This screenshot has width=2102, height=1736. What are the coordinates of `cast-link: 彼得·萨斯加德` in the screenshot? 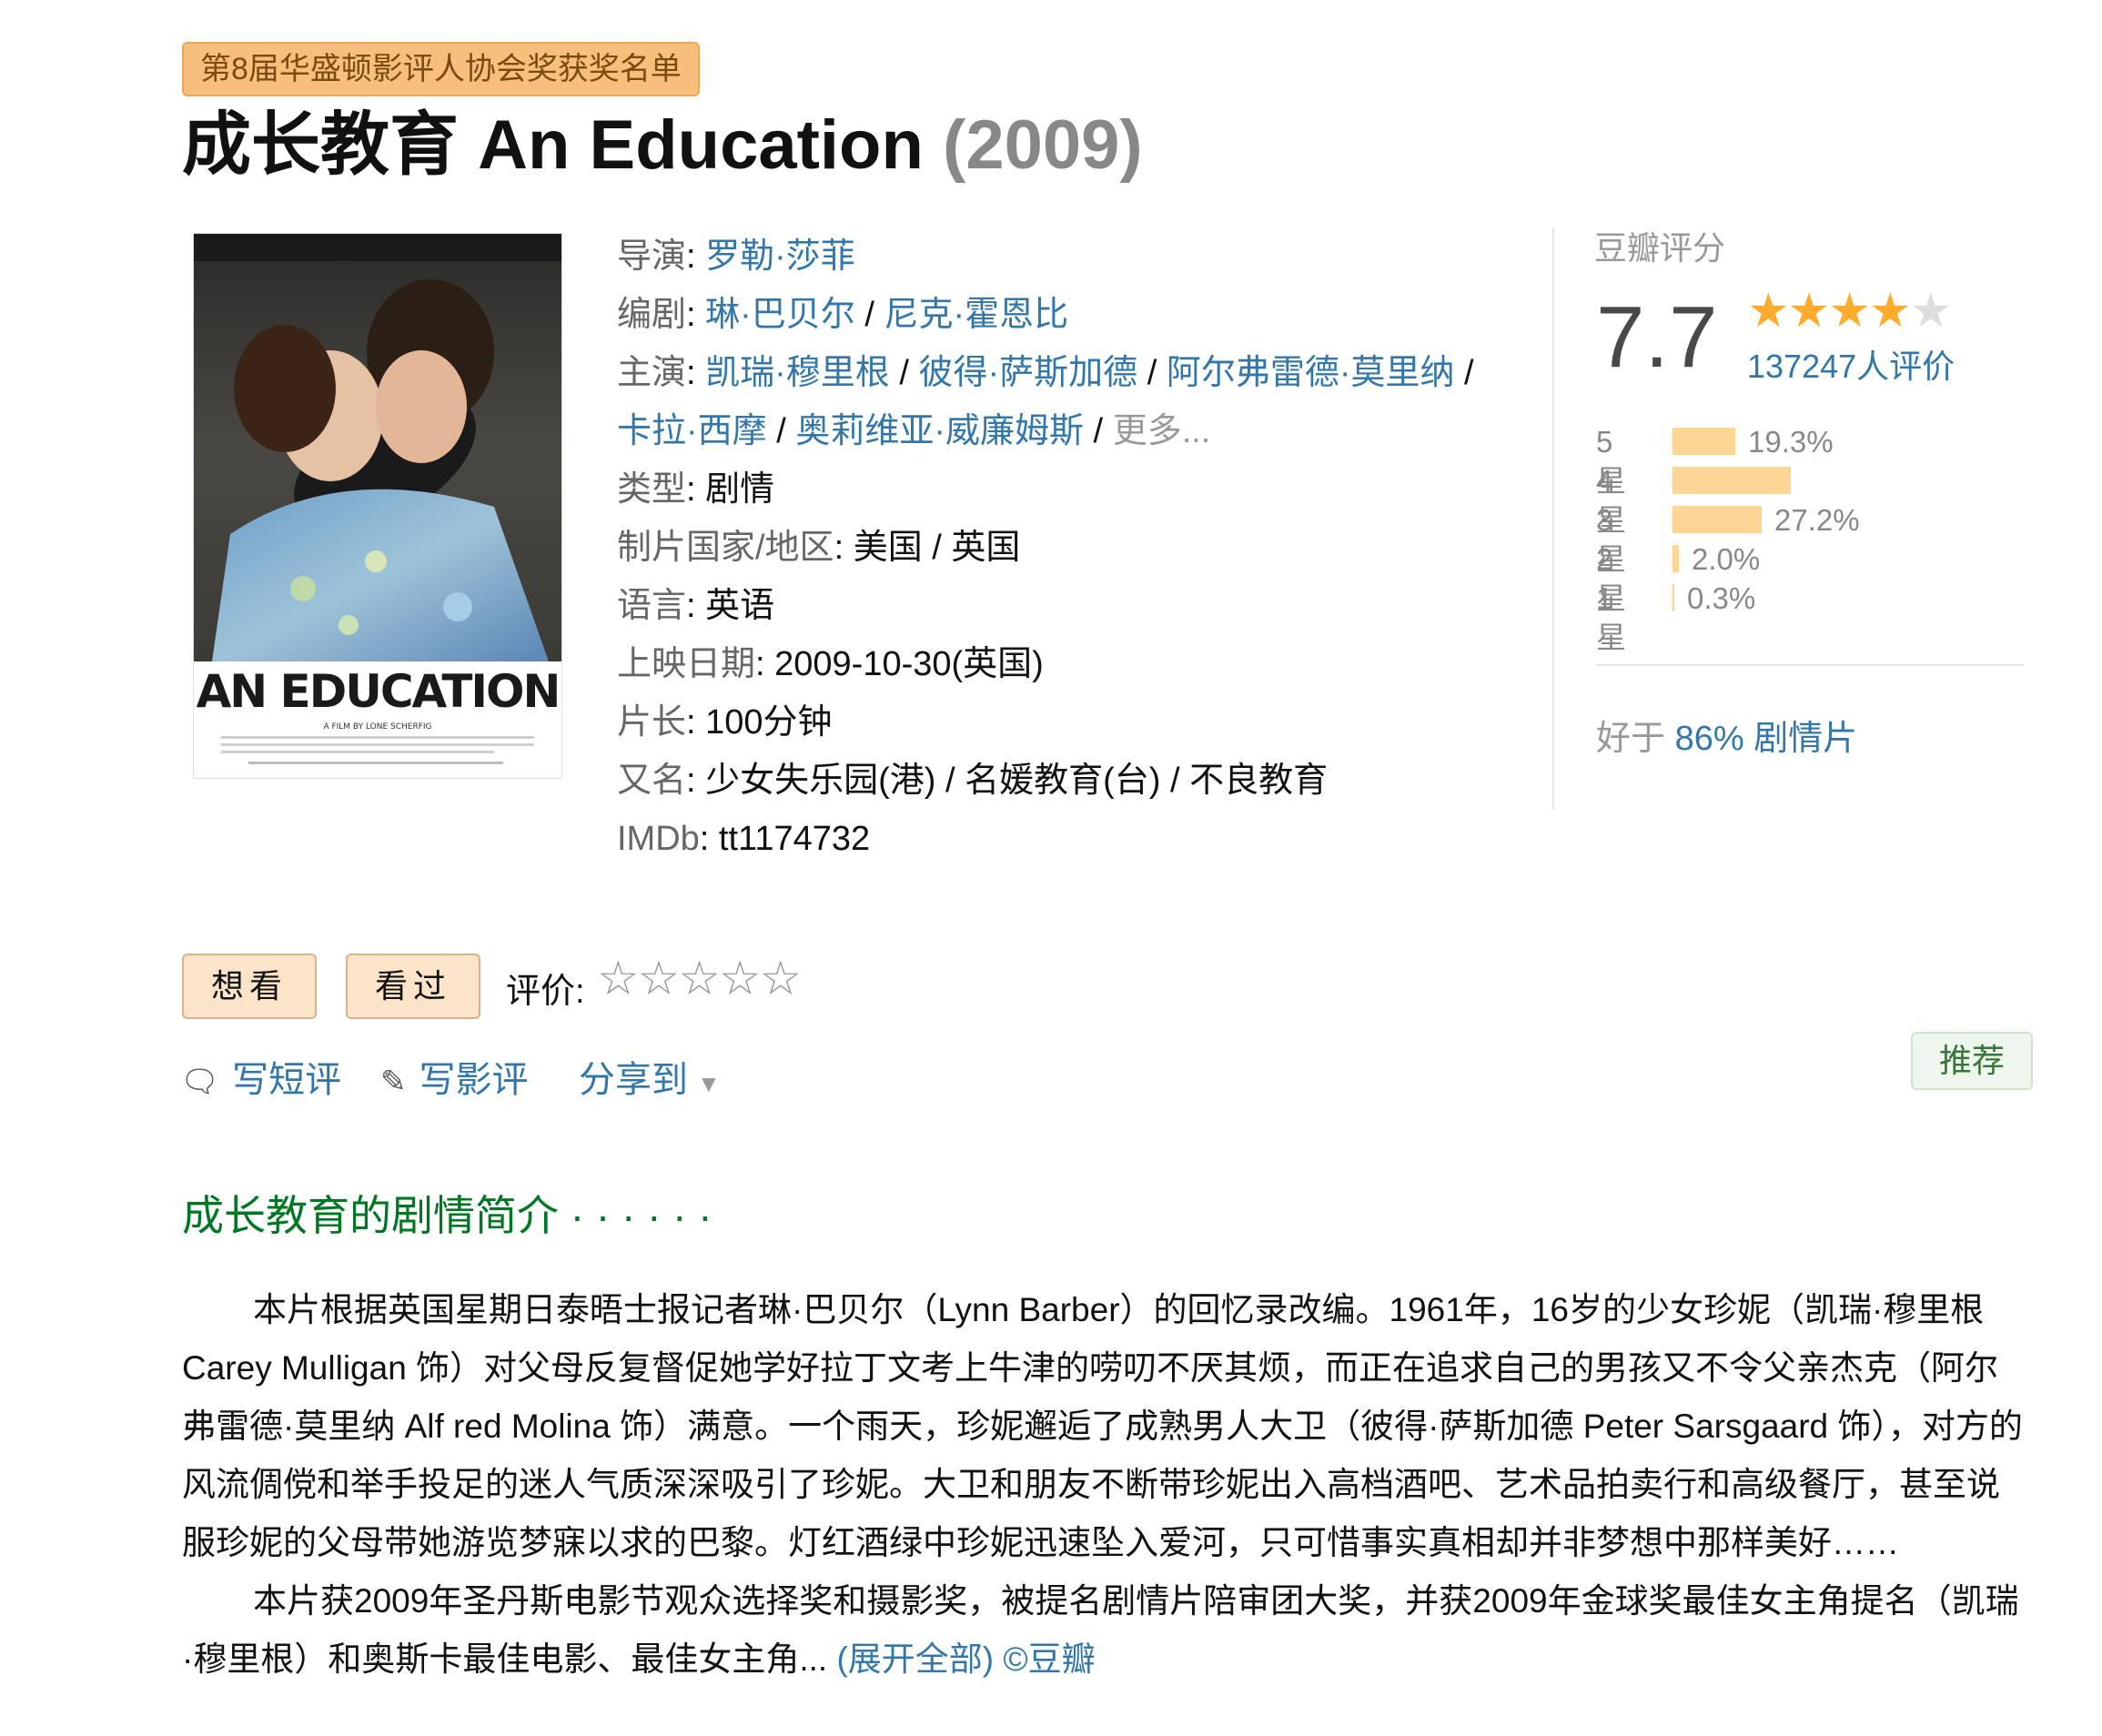 It's located at (1027, 373).